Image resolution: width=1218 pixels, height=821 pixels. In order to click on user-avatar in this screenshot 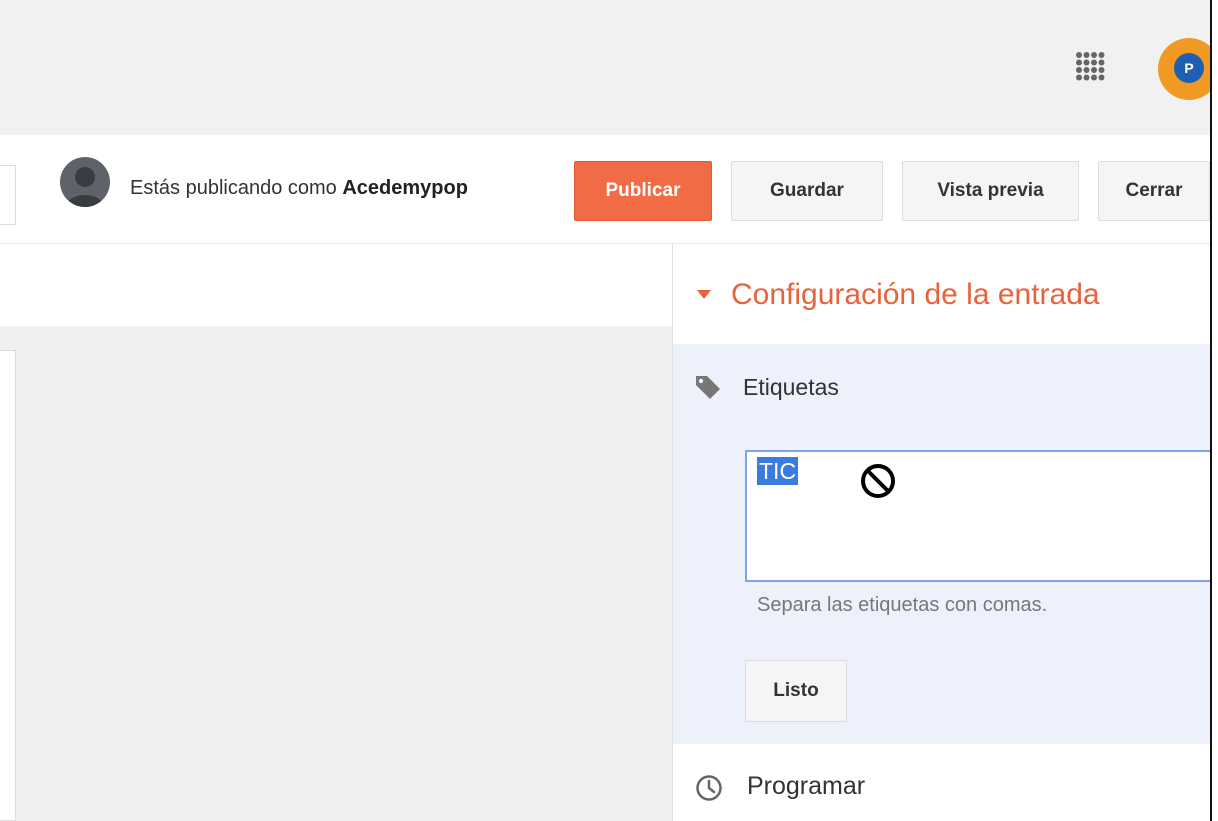, I will do `click(85, 182)`.